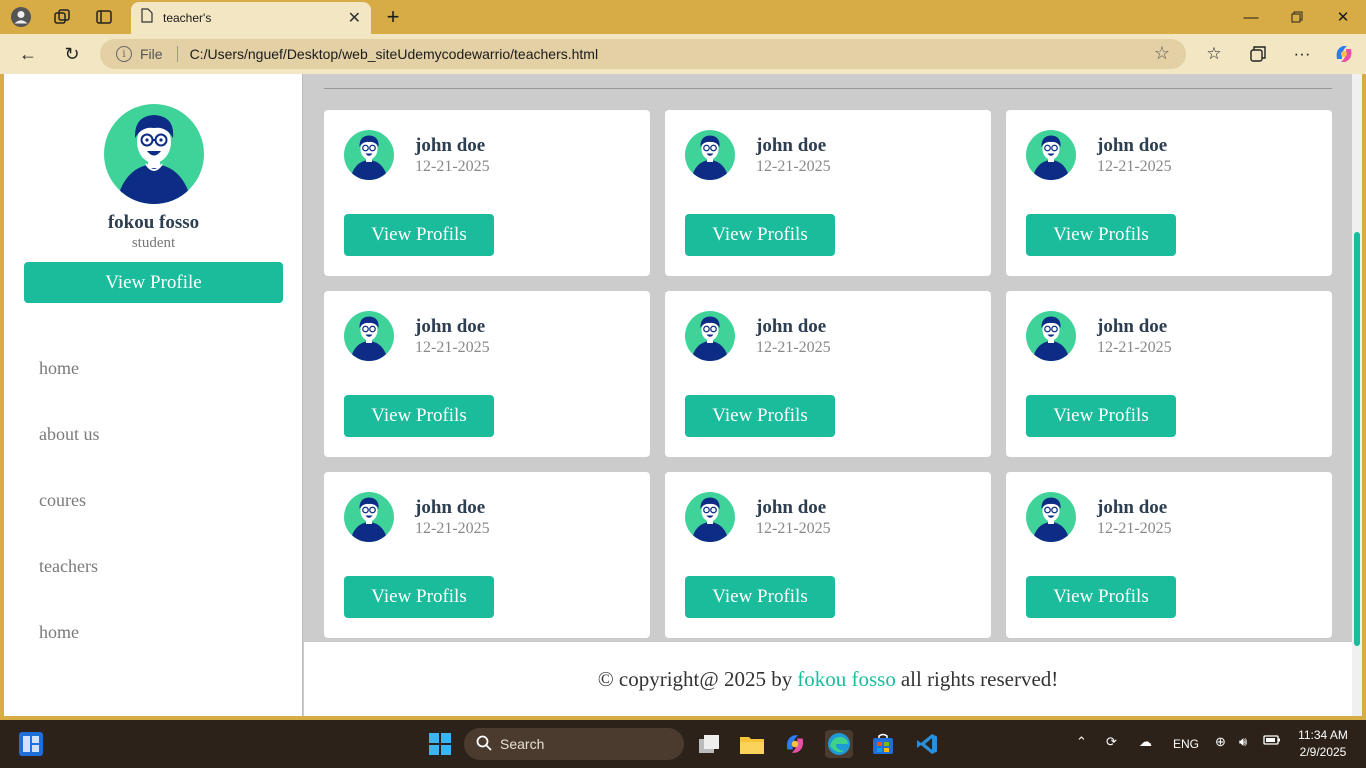  I want to click on tab-actions-icon, so click(104, 17).